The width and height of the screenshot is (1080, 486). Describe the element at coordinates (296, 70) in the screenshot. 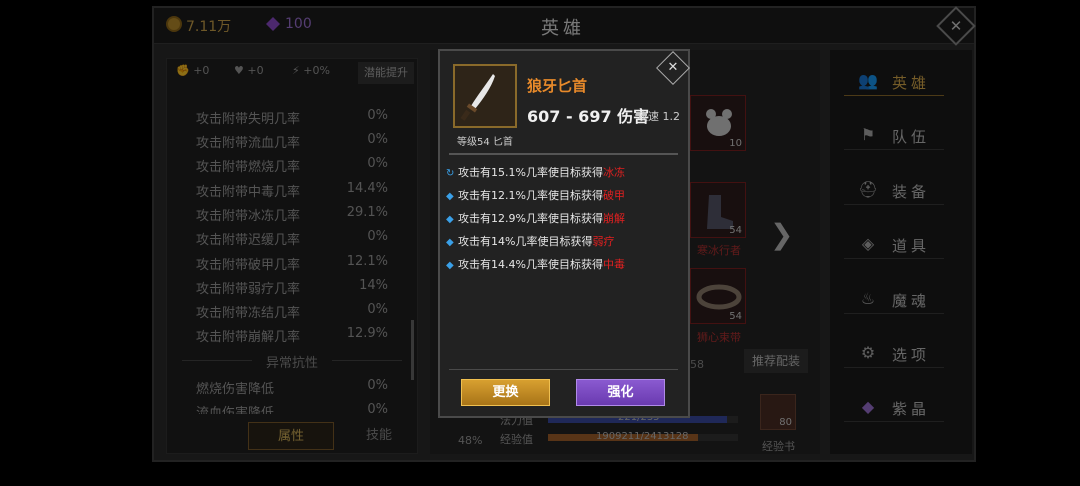

I see `lightning-icon: ⚡` at that location.